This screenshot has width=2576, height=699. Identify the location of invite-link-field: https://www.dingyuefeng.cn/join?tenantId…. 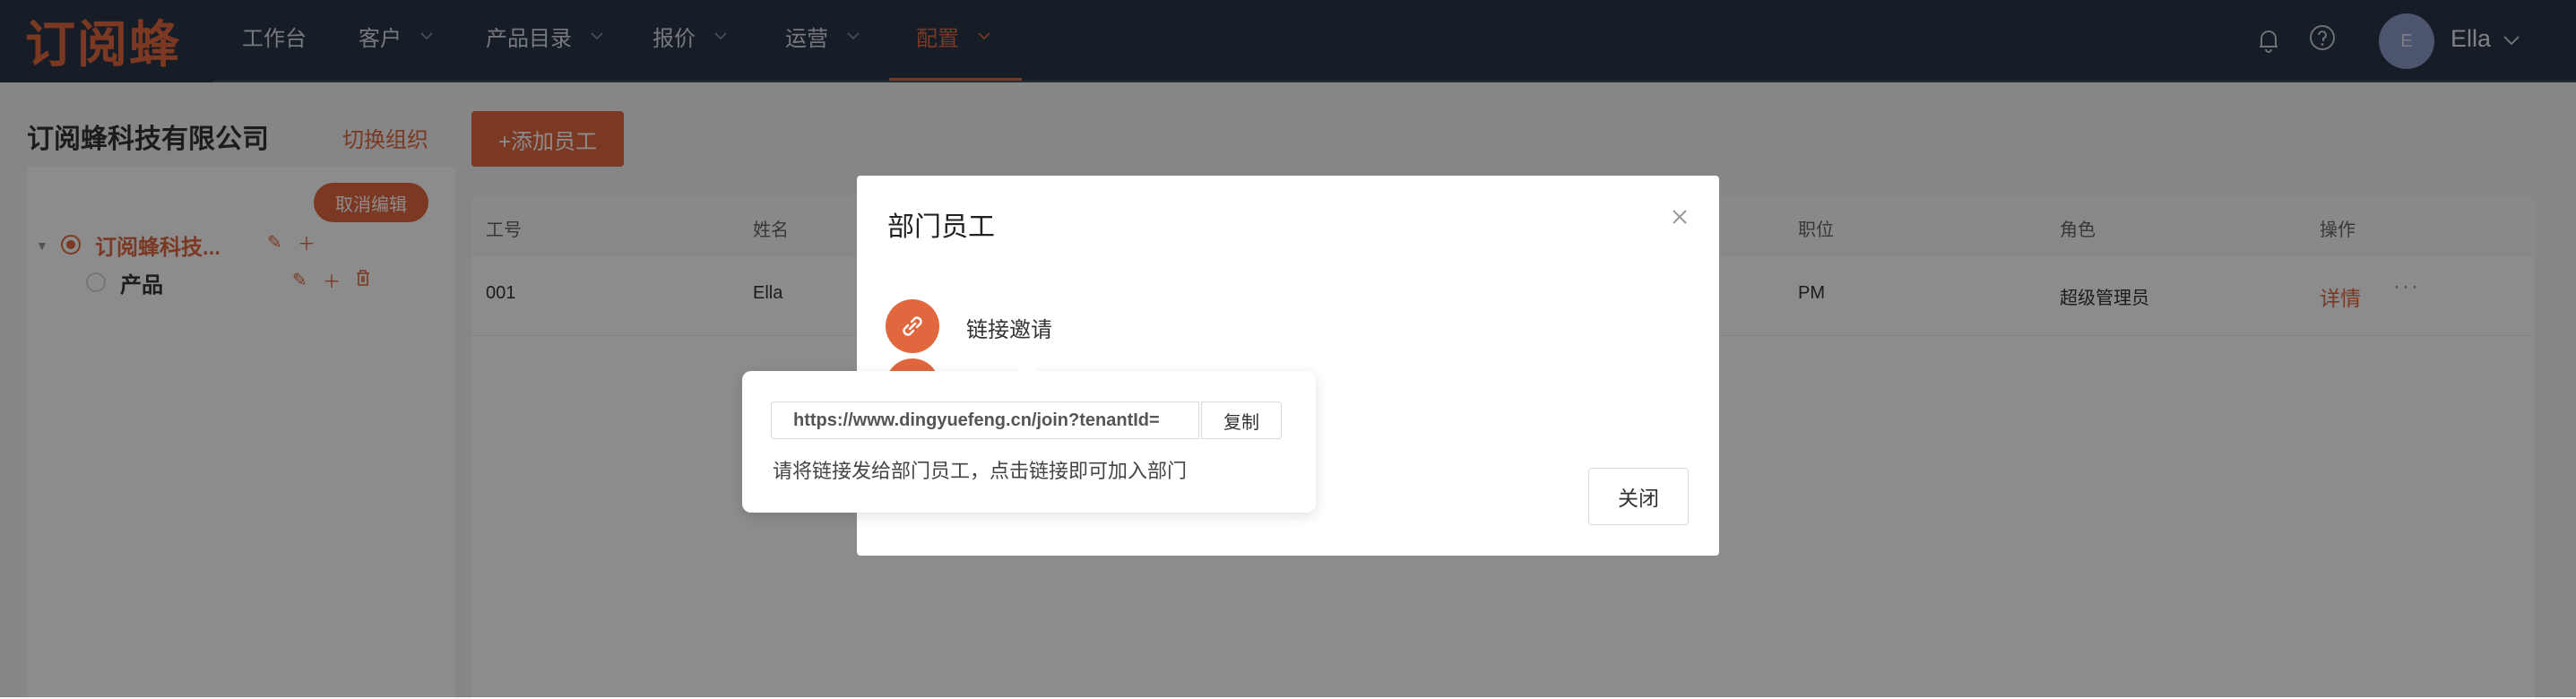
(985, 420).